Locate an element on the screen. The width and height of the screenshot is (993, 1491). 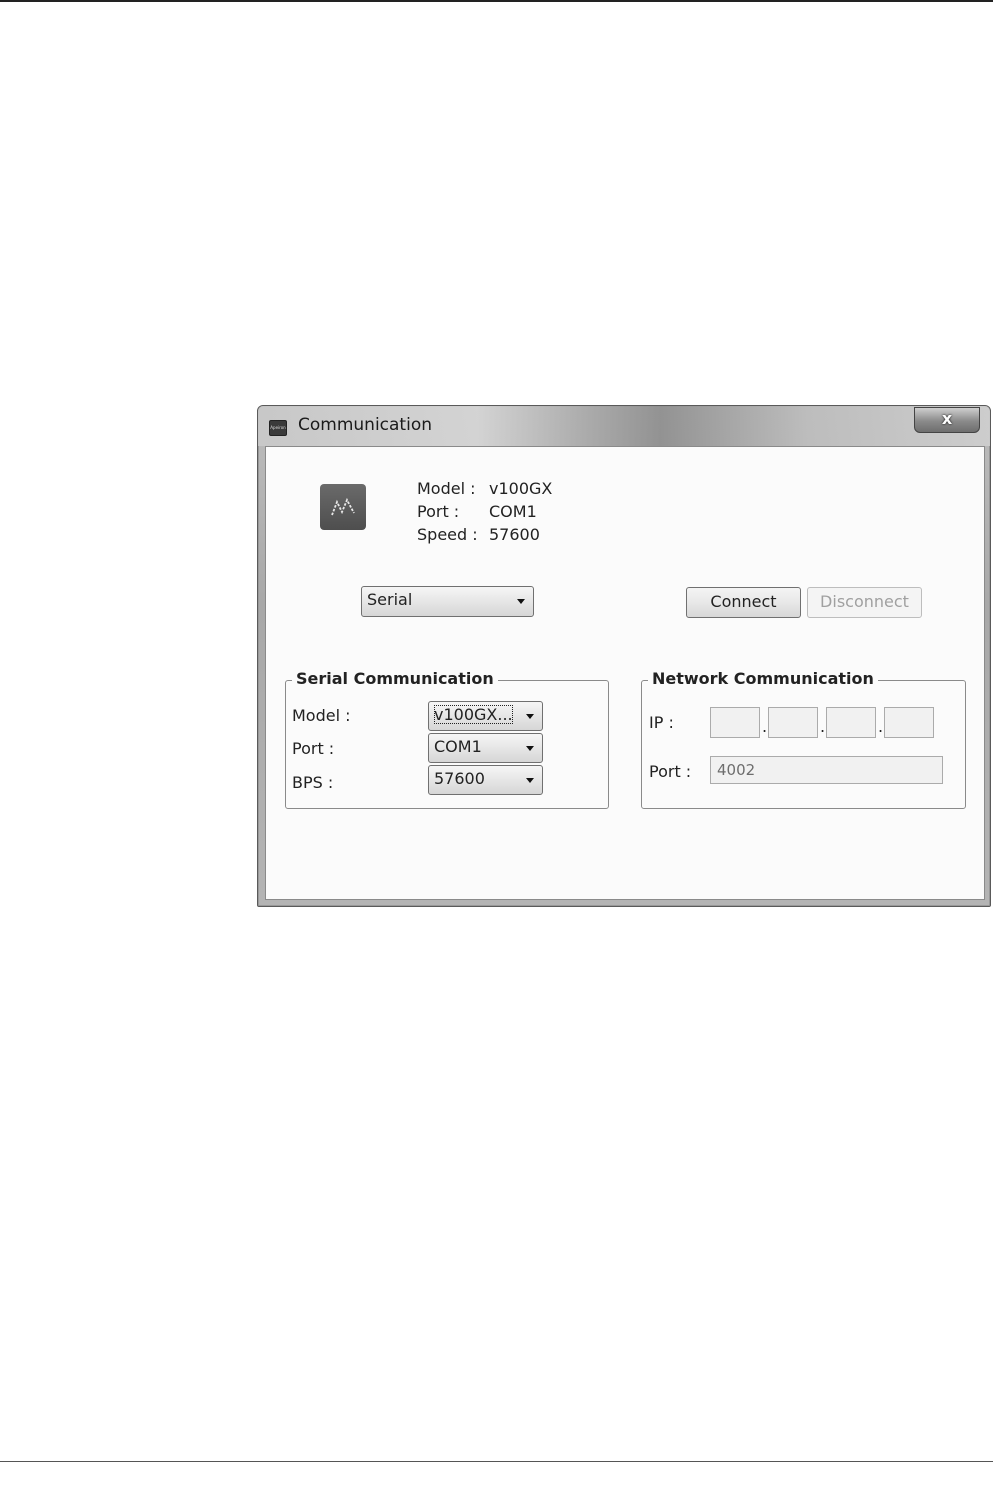
serial-port-select: COM1 is located at coordinates (485, 748).